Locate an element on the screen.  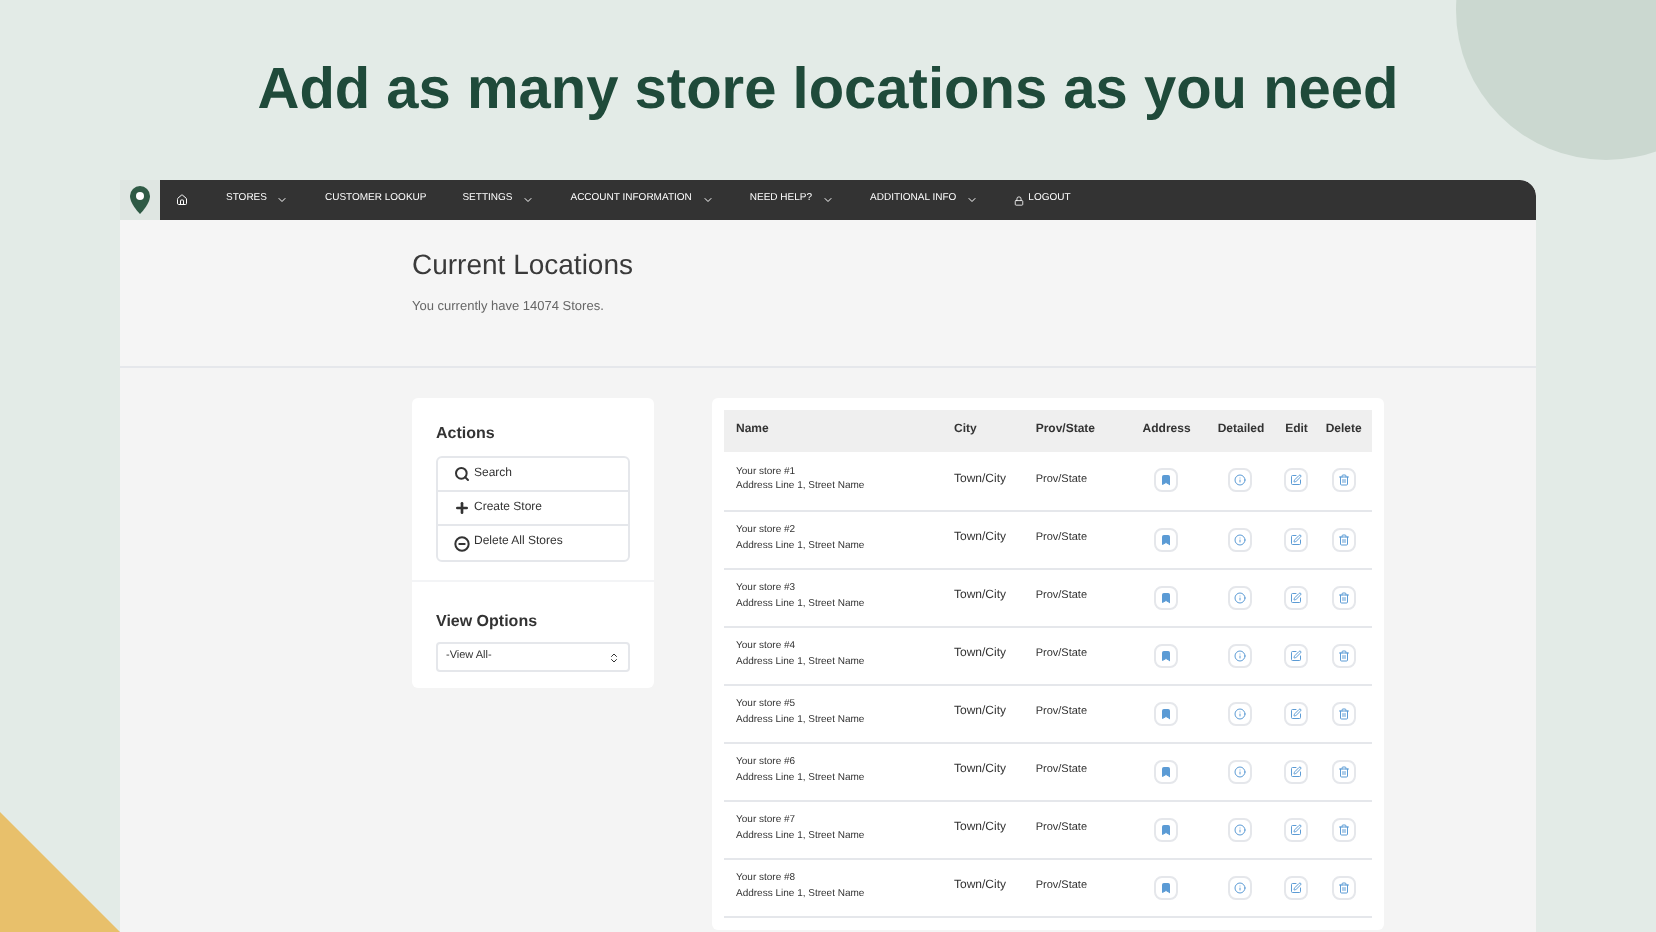
home-icon is located at coordinates (182, 200).